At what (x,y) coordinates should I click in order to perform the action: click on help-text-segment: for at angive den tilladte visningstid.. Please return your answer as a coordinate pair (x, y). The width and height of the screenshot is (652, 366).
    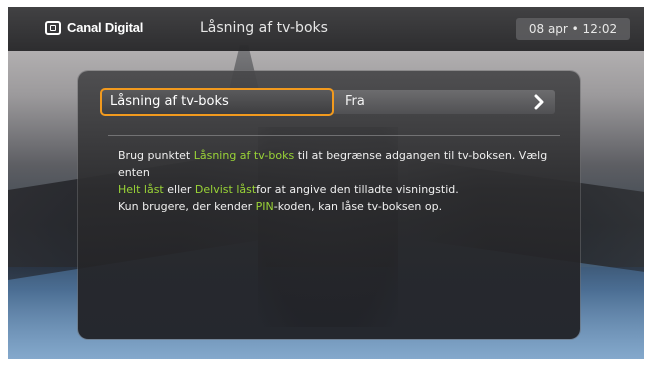
    Looking at the image, I should click on (357, 189).